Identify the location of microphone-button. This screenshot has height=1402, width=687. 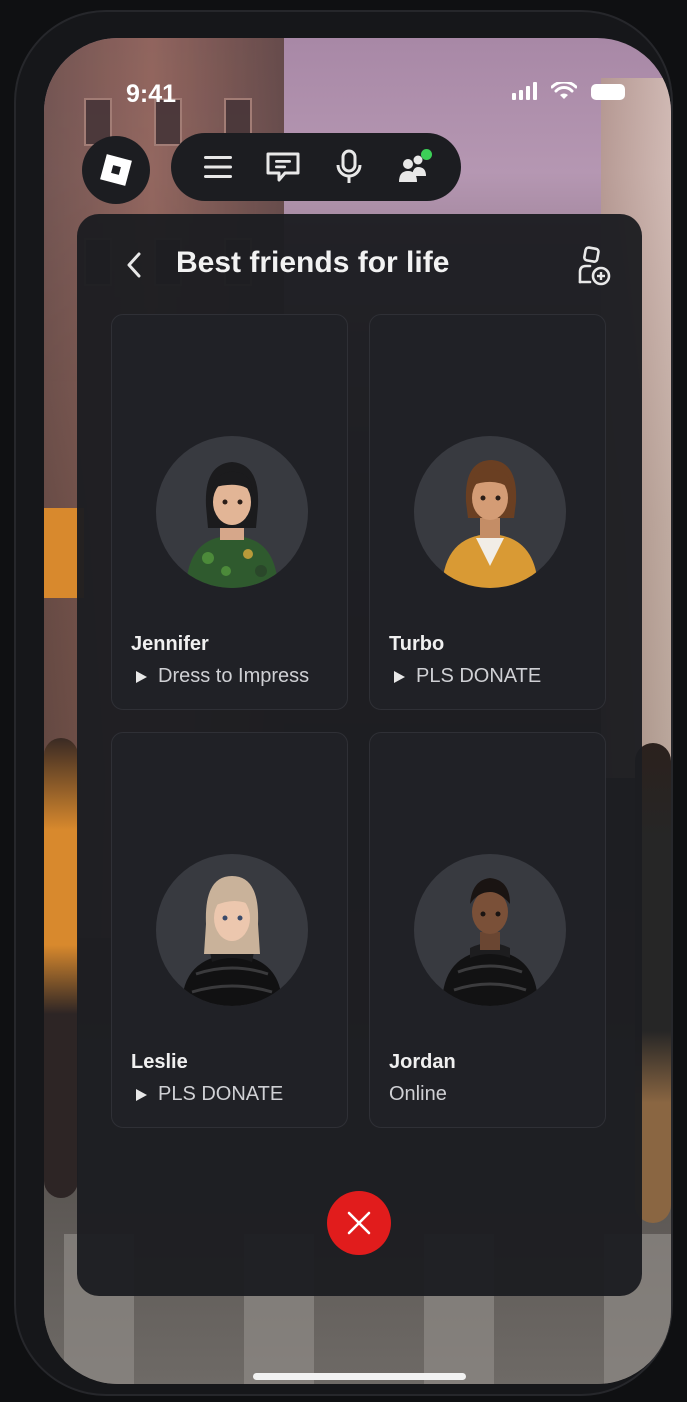
(349, 167).